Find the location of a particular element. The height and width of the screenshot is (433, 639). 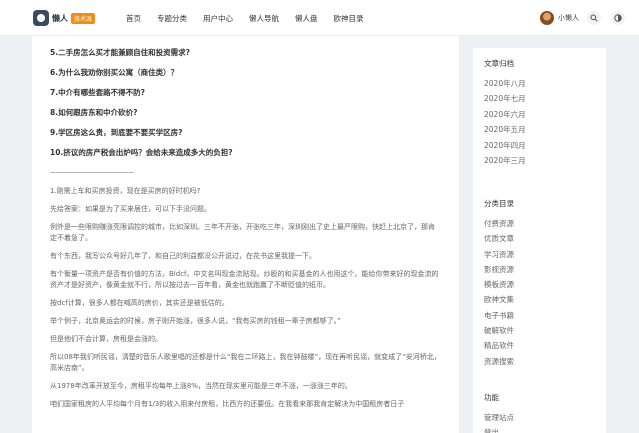

archive-link: 2020年四月 is located at coordinates (539, 145).